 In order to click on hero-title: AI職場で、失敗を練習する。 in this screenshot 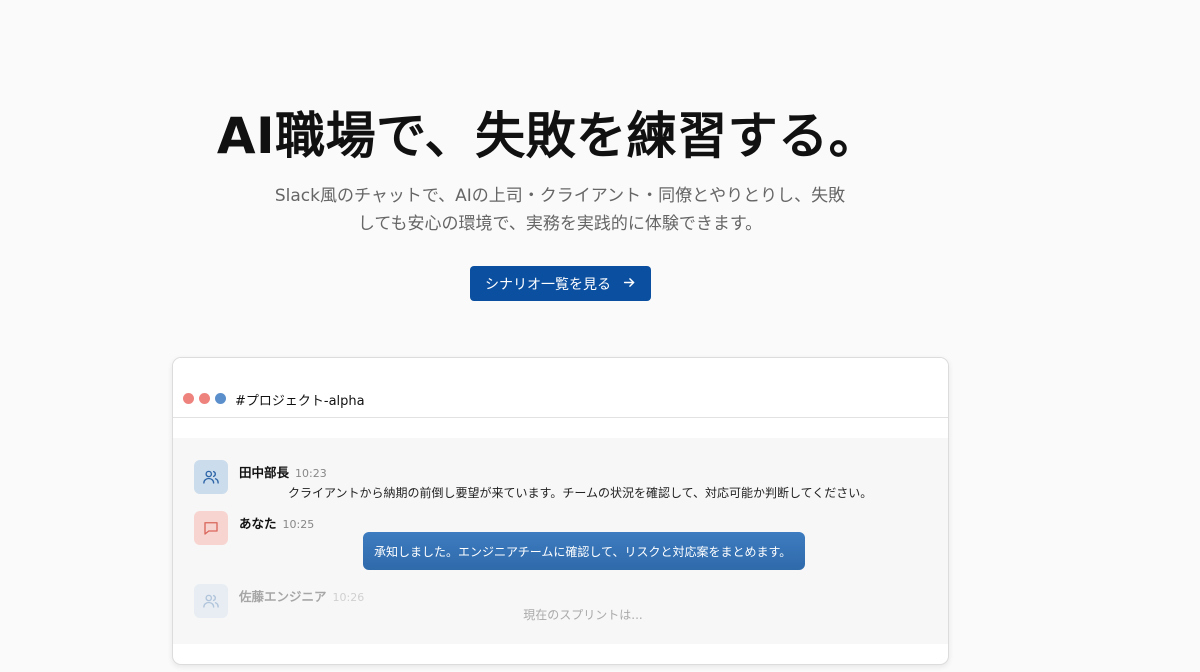, I will do `click(548, 136)`.